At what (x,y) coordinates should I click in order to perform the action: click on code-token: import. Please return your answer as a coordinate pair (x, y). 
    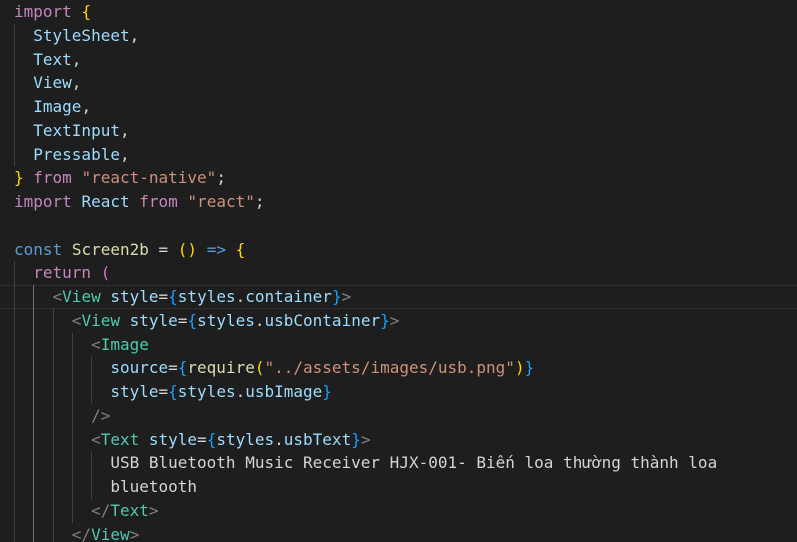
    Looking at the image, I should click on (43, 201).